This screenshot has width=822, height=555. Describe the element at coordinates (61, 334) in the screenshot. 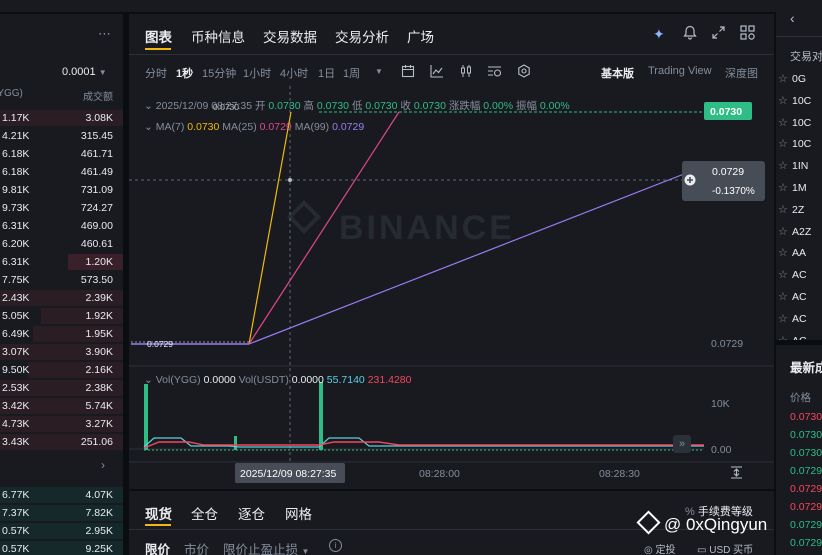

I see `ask-row: 6.49K 1.95K` at that location.